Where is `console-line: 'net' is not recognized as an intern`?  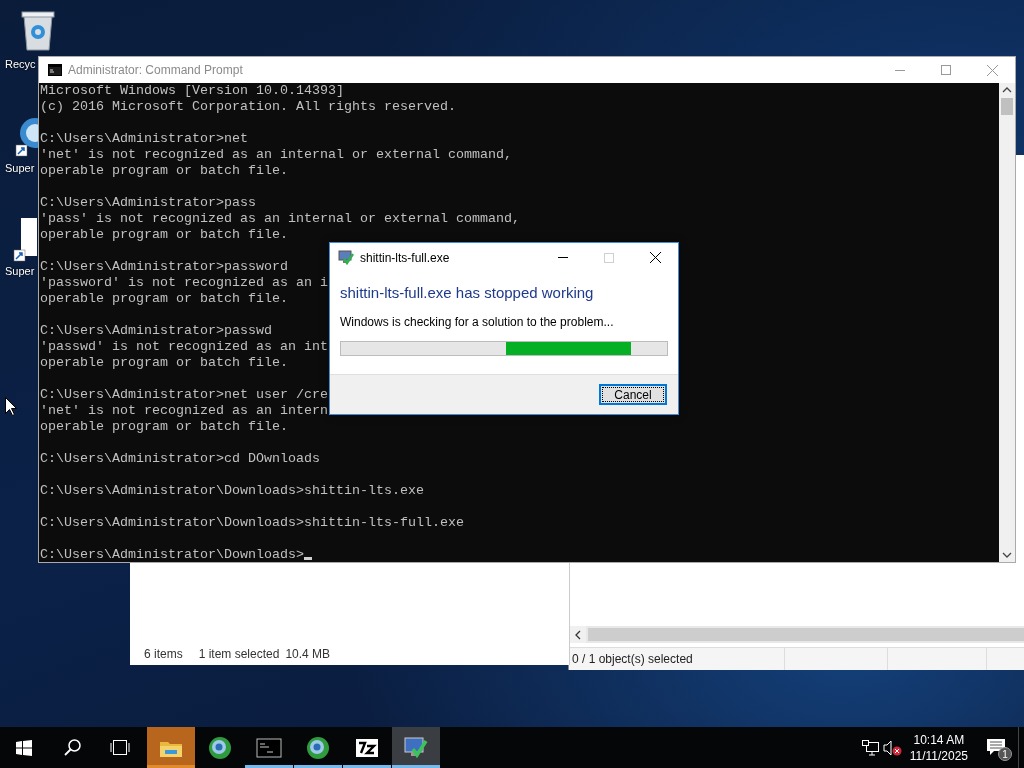 console-line: 'net' is not recognized as an intern is located at coordinates (184, 410).